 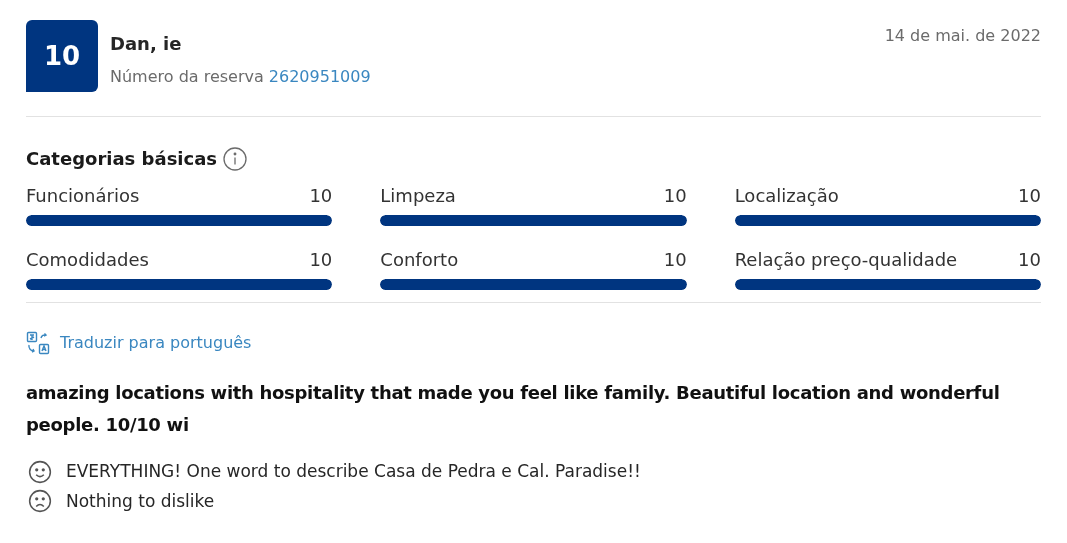 I want to click on reviewer-name: Dan, ie, so click(x=146, y=44).